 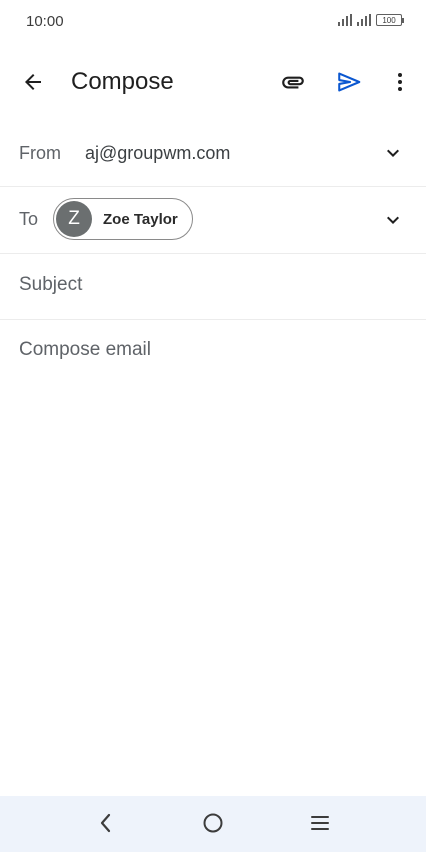 What do you see at coordinates (140, 219) in the screenshot?
I see `recipient-name: Zoe Taylor` at bounding box center [140, 219].